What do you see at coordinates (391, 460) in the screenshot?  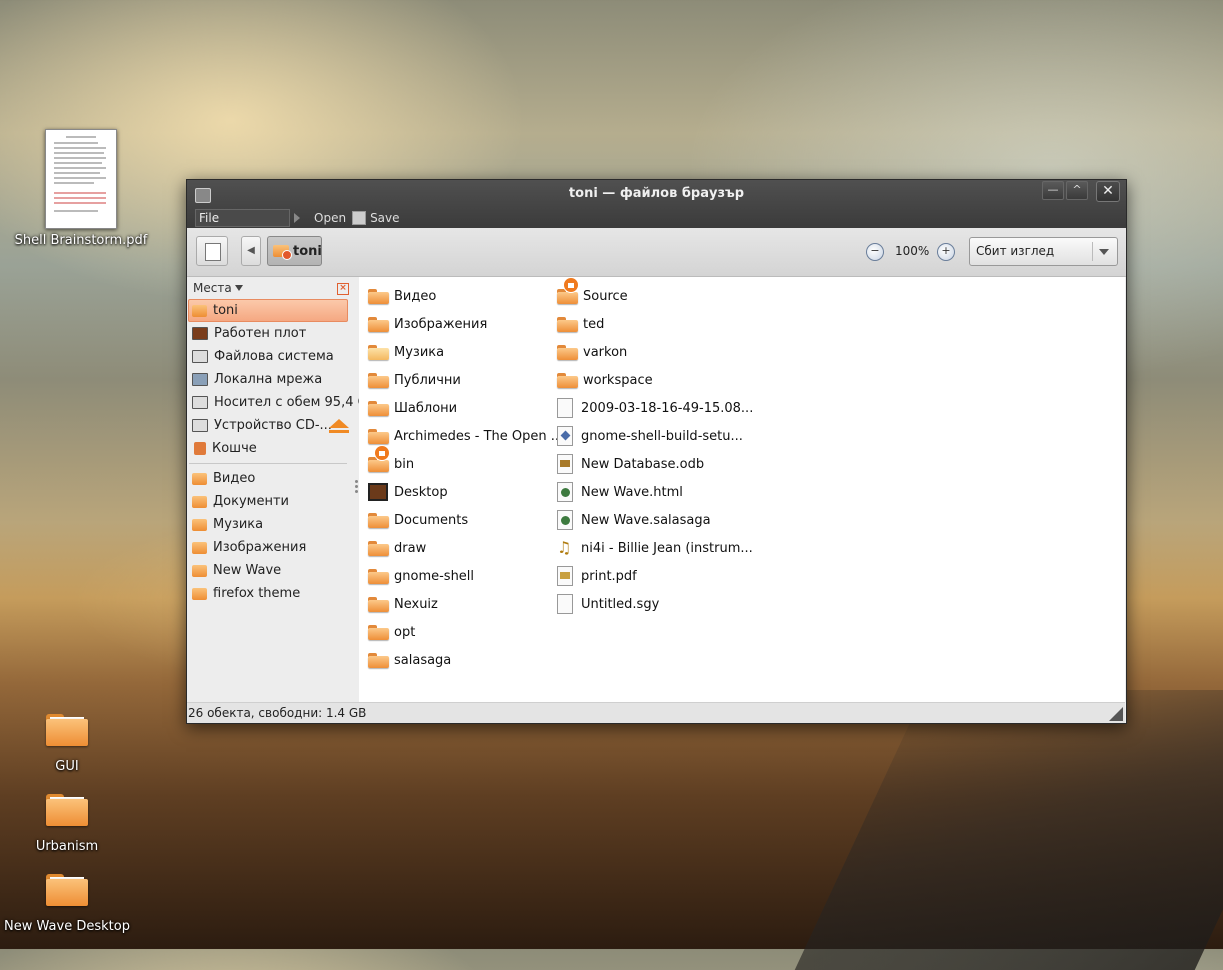 I see `file-item: bin` at bounding box center [391, 460].